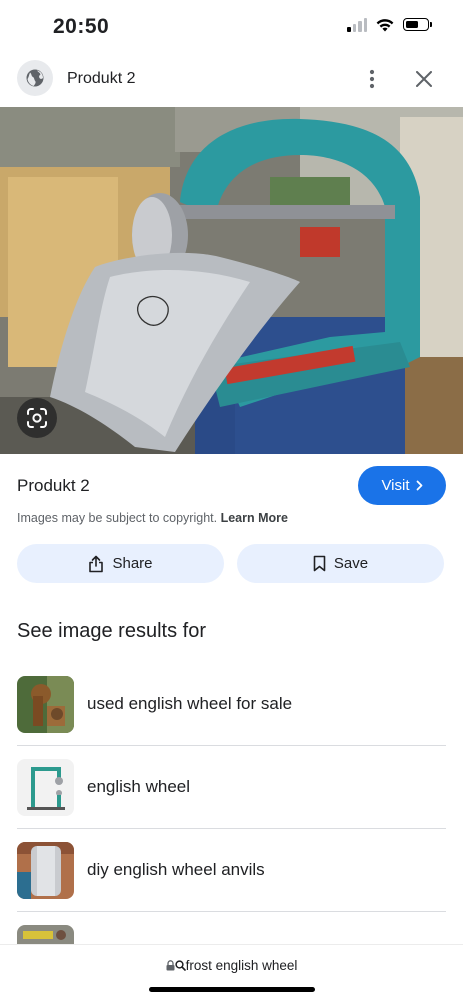 This screenshot has width=463, height=1007. What do you see at coordinates (417, 24) in the screenshot?
I see `battery-icon` at bounding box center [417, 24].